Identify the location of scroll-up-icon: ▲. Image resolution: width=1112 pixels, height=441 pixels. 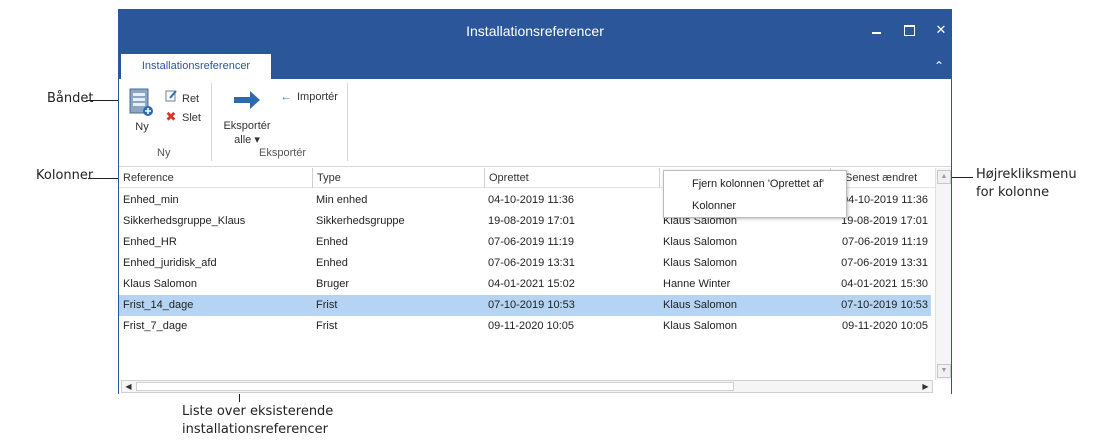
(944, 177).